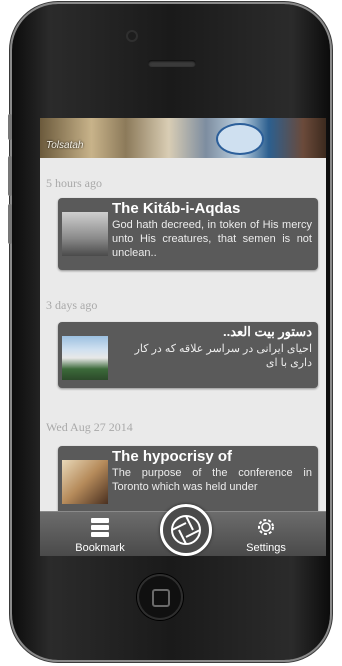 This screenshot has width=342, height=666. I want to click on front-camera-icon, so click(132, 36).